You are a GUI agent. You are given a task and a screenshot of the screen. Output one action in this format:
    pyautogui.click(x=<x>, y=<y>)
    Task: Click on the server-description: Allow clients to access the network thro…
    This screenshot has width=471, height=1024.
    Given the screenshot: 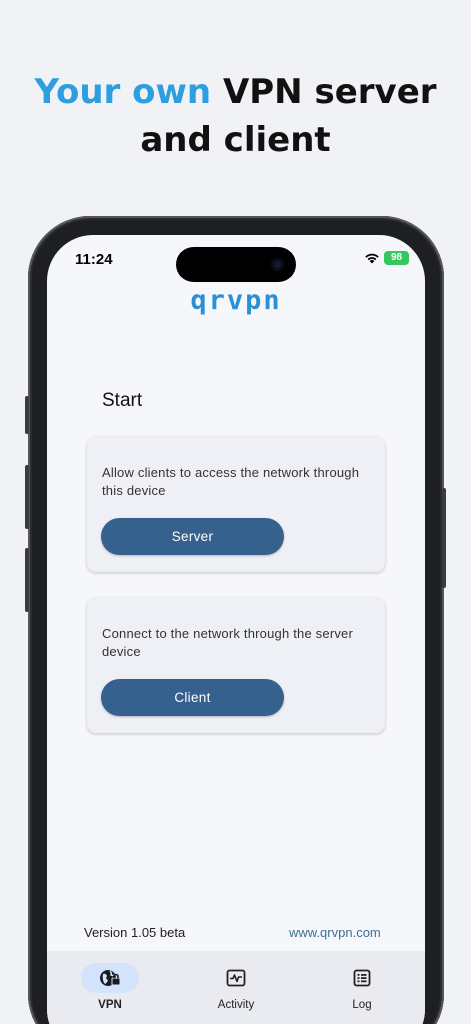 What is the action you would take?
    pyautogui.click(x=231, y=481)
    